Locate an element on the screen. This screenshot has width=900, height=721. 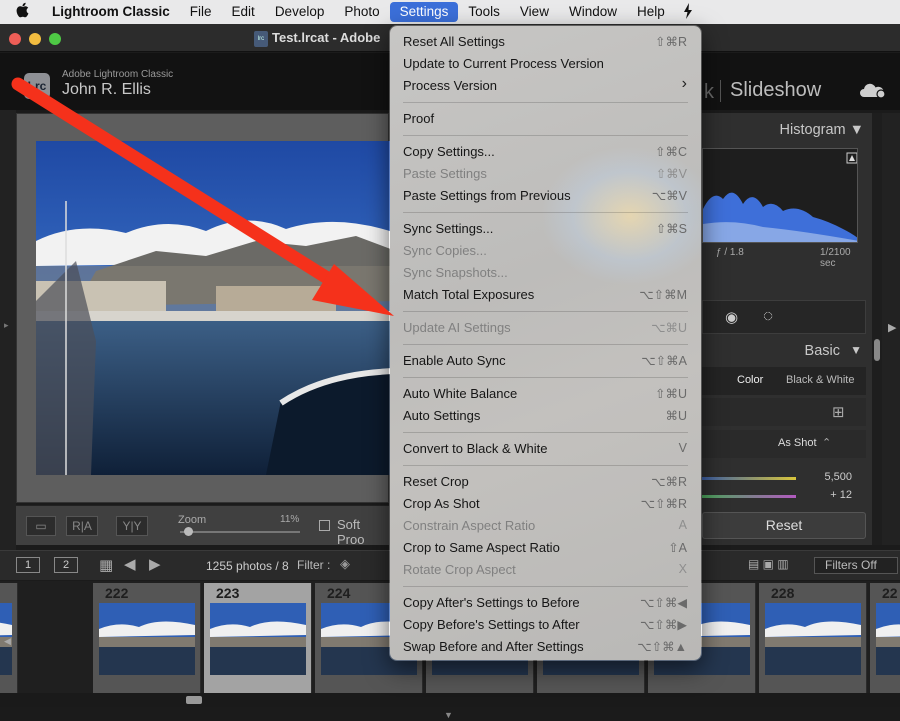
menu-item-label: Convert to Black & White is located at coordinates (475, 448).